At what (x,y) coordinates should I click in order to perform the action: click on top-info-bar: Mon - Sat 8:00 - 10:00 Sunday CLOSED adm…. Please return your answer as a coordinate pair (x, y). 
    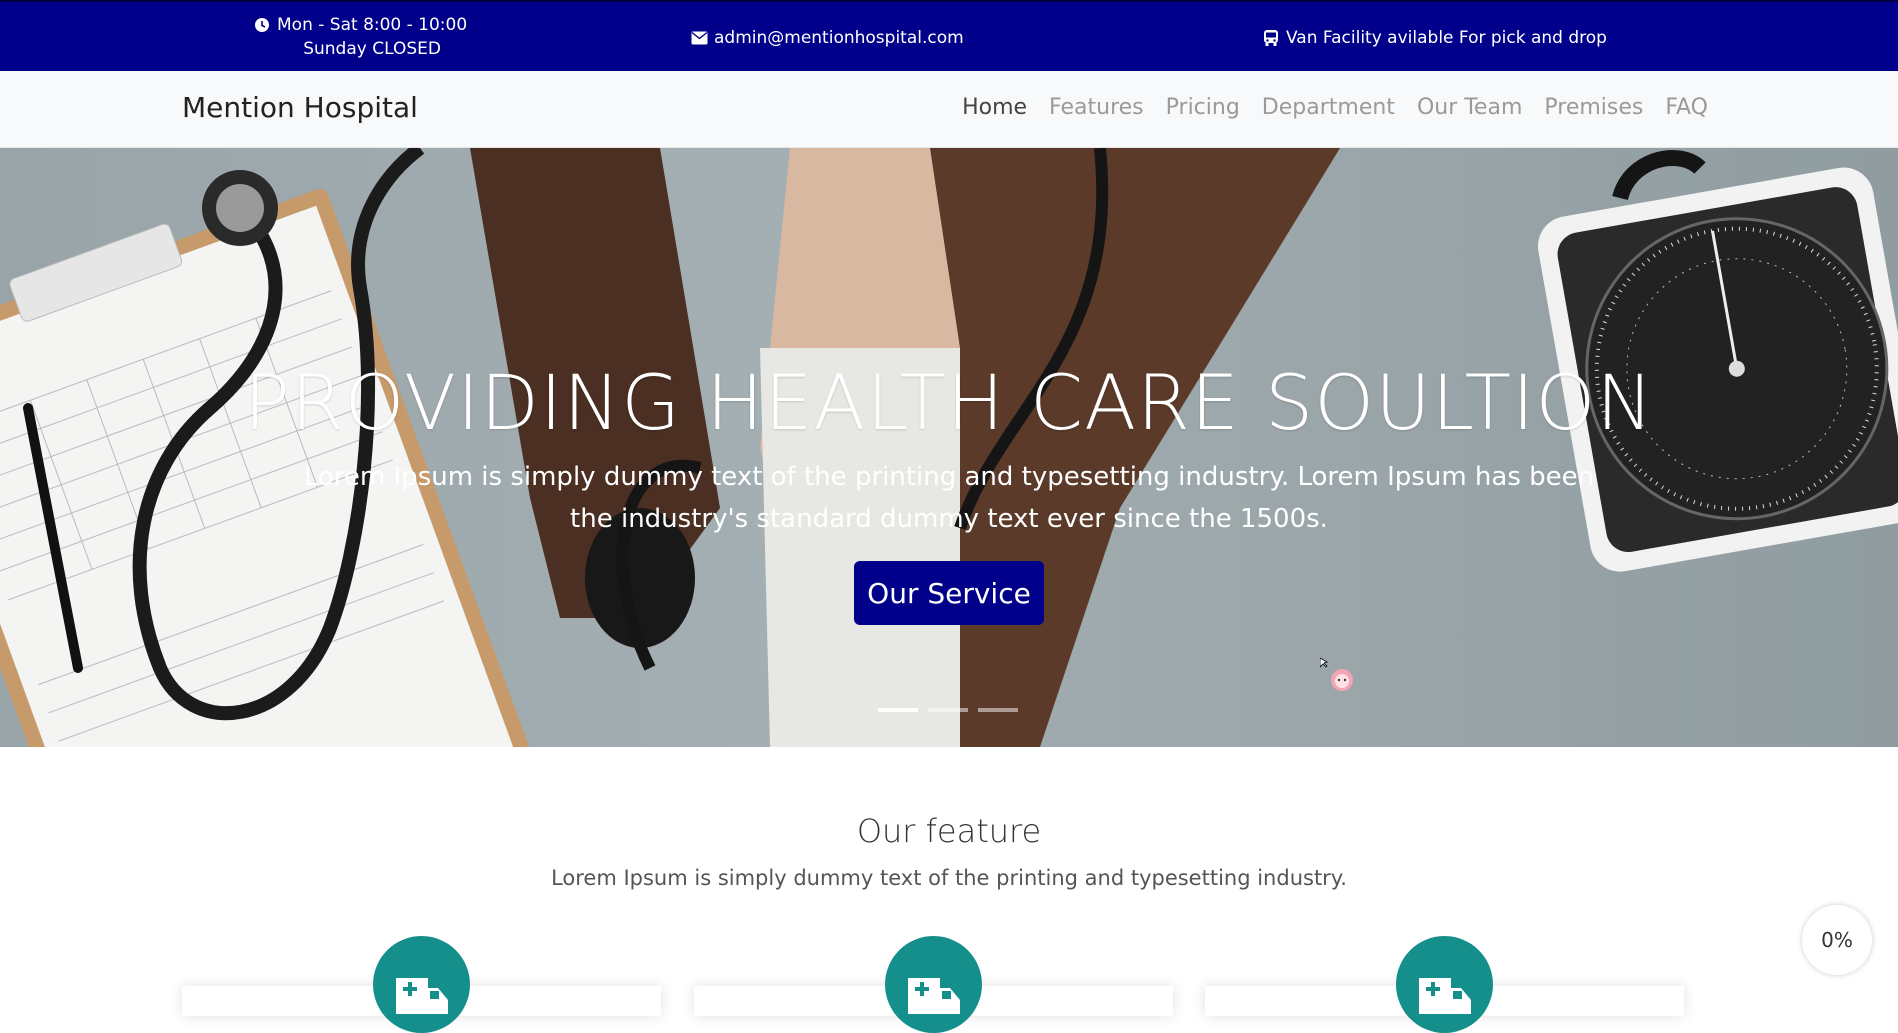
    Looking at the image, I should click on (949, 35).